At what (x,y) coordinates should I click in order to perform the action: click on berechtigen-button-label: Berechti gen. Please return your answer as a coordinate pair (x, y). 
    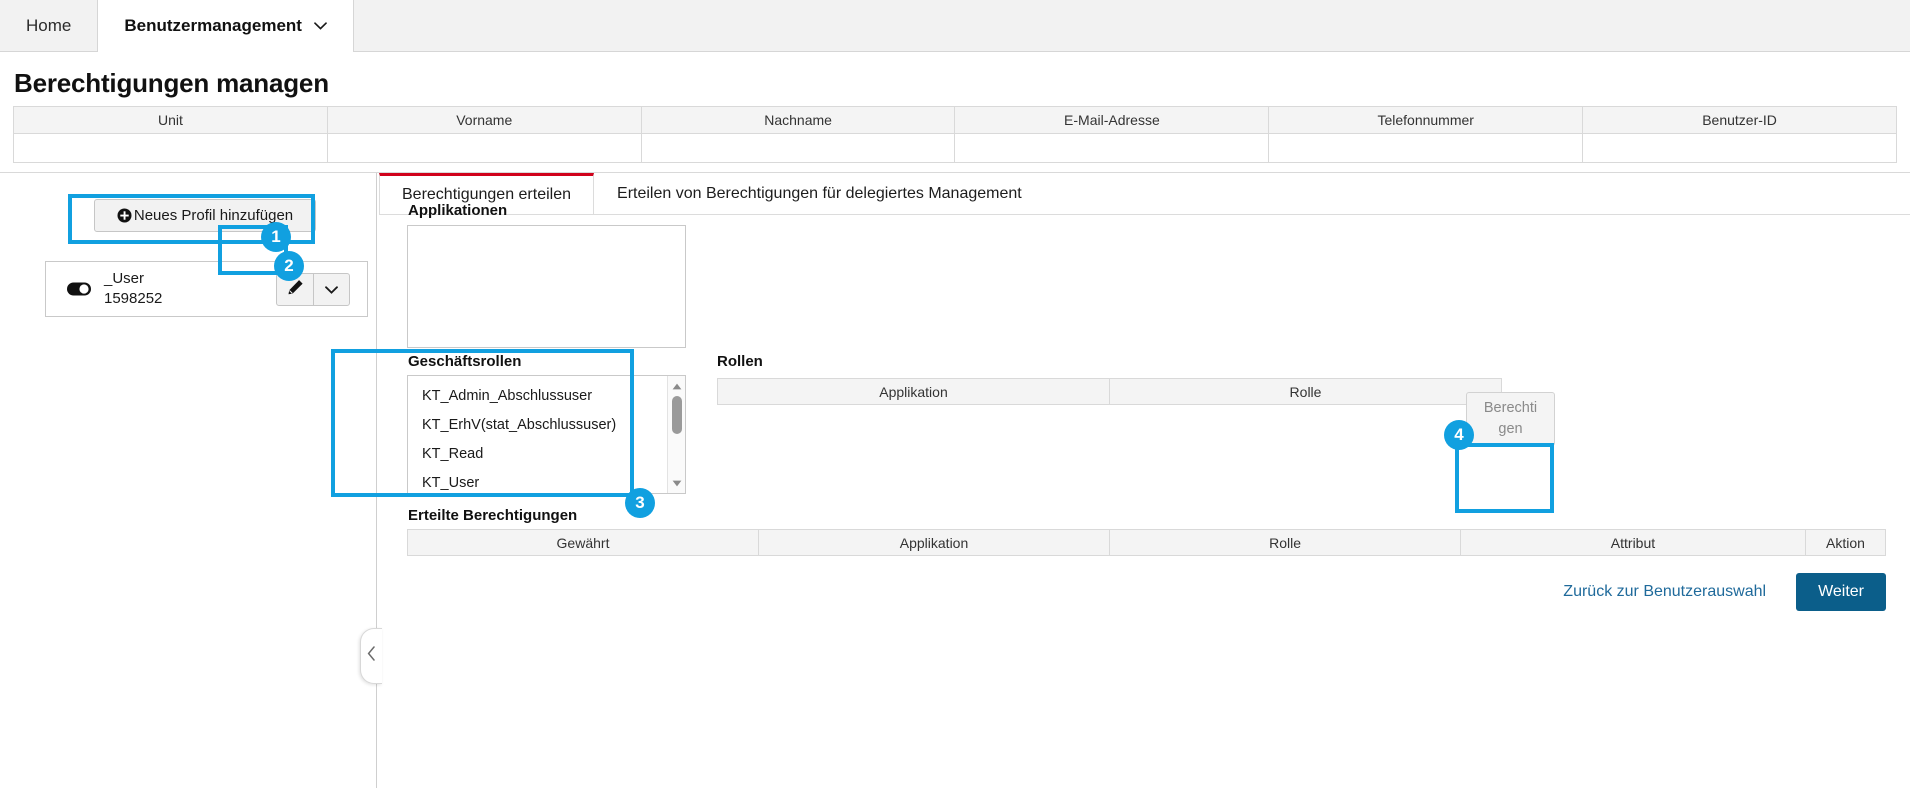
    Looking at the image, I should click on (1510, 419).